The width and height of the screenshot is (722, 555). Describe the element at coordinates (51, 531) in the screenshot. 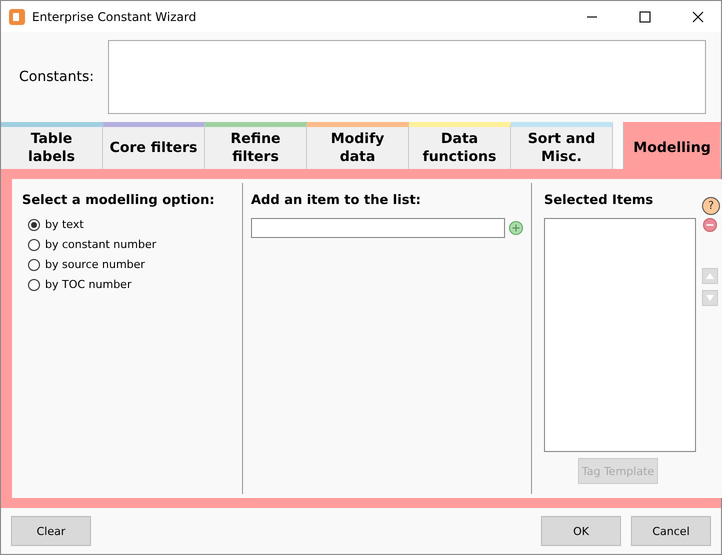

I see `clear-button: Clear` at that location.